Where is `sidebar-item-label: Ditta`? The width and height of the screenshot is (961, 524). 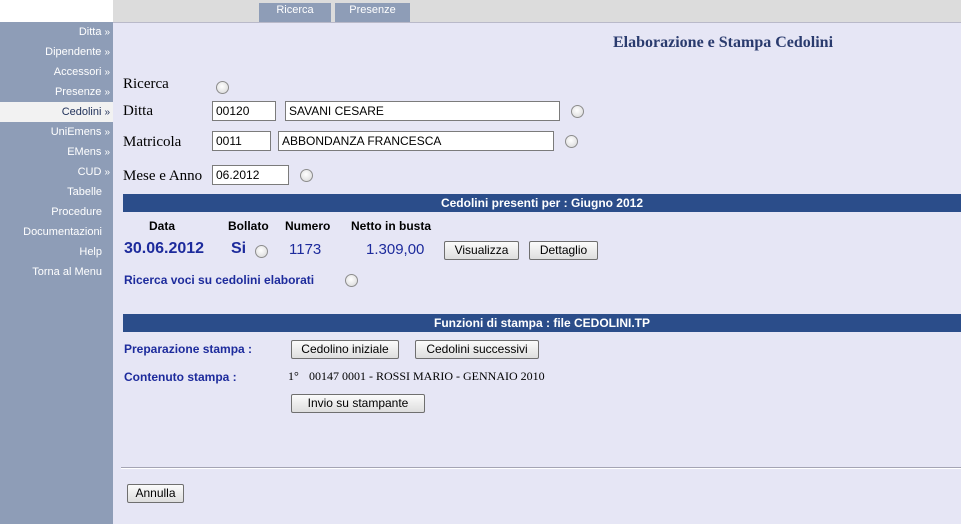 sidebar-item-label: Ditta is located at coordinates (90, 32).